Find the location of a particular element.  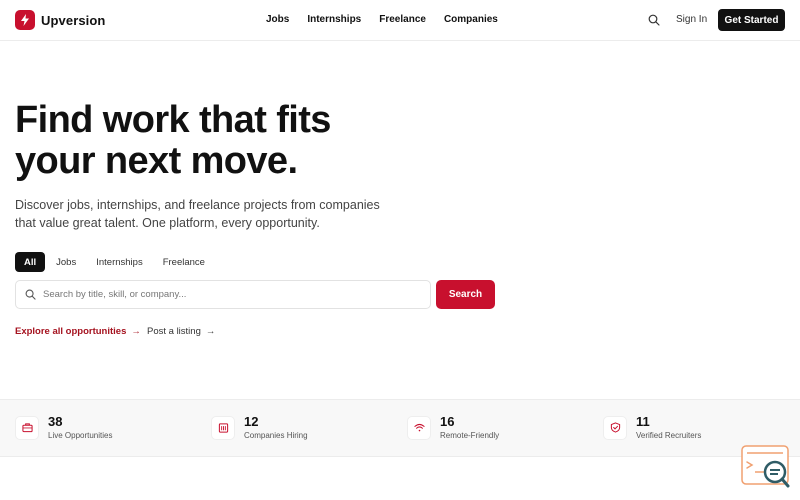

stat-value: 16 is located at coordinates (447, 421).